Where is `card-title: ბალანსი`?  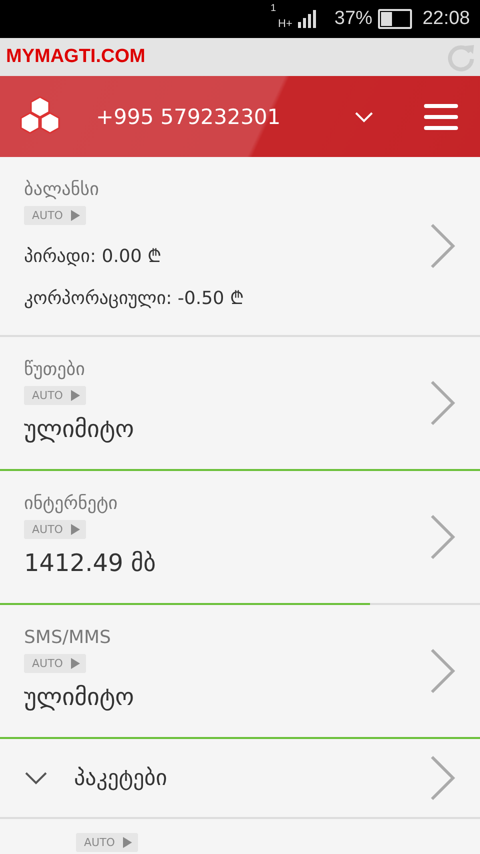 card-title: ბალანსი is located at coordinates (61, 189).